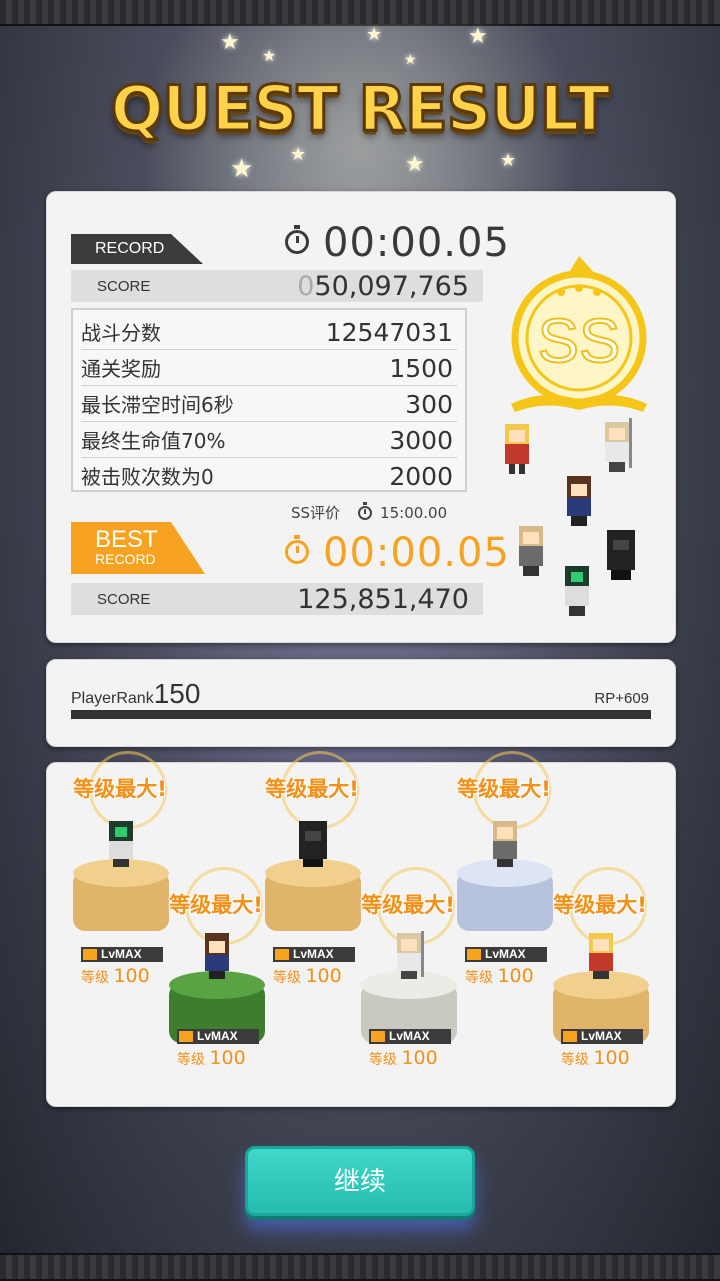  I want to click on best-timer: 00:00.05, so click(397, 553).